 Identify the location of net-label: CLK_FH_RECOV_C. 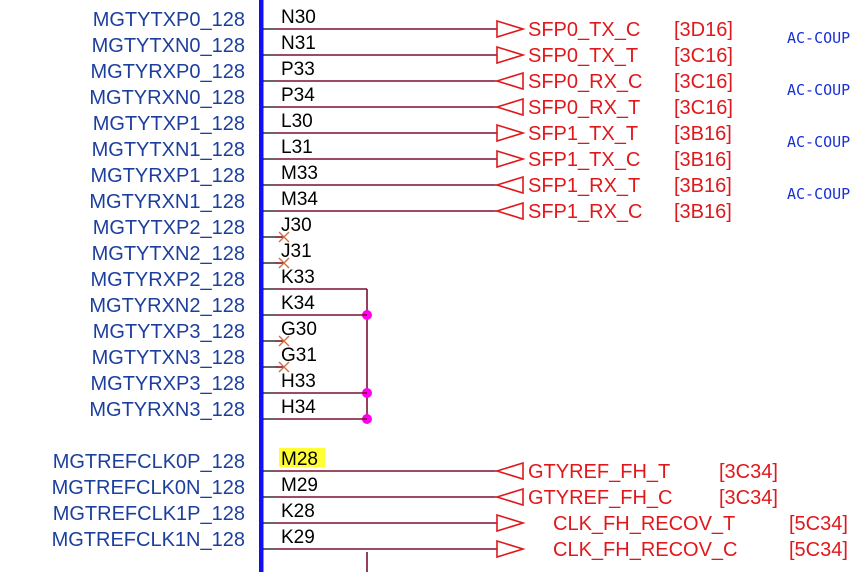
(645, 550).